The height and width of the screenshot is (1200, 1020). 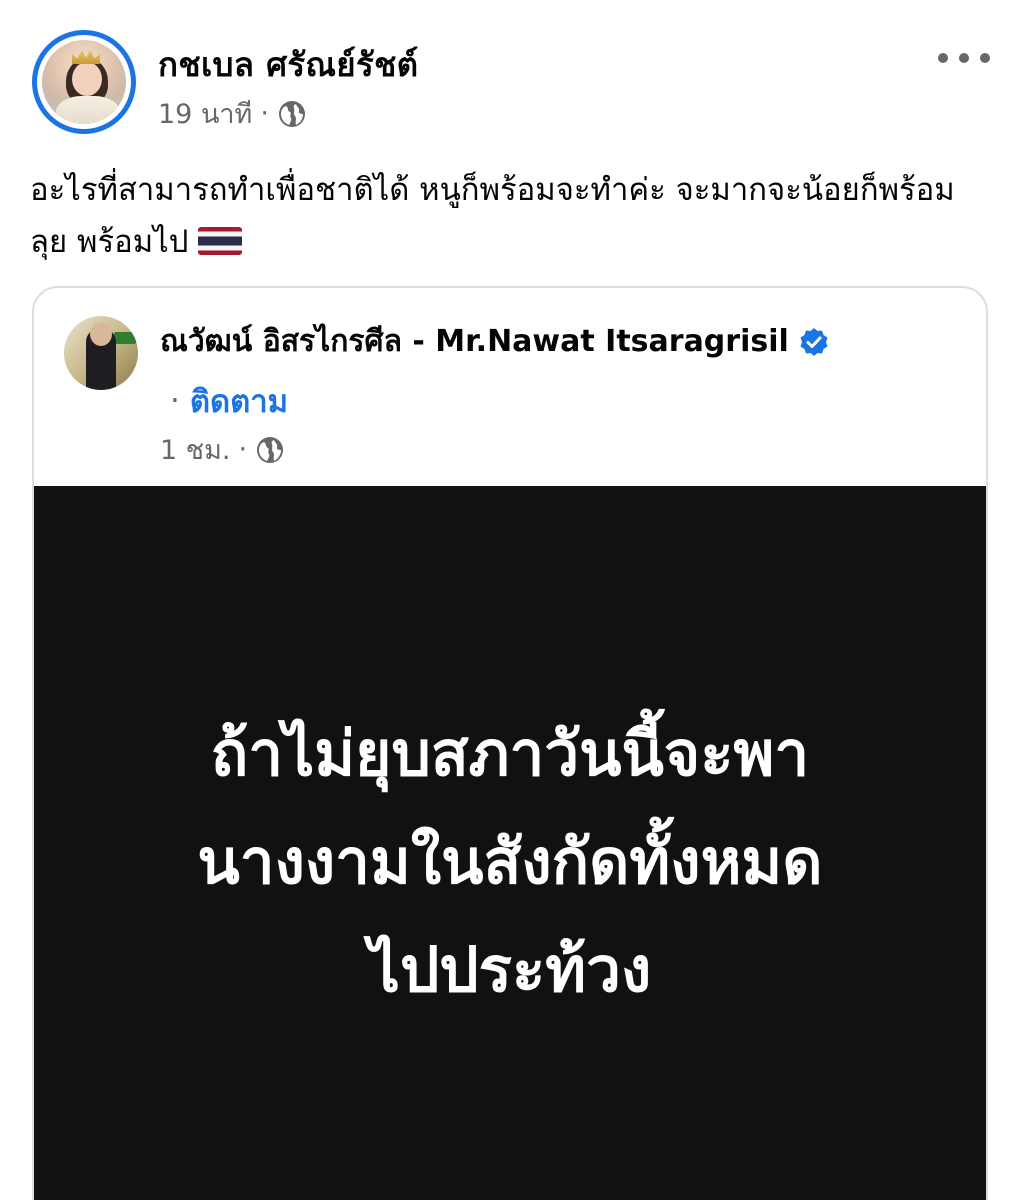 I want to click on thailand-flag-icon, so click(x=220, y=240).